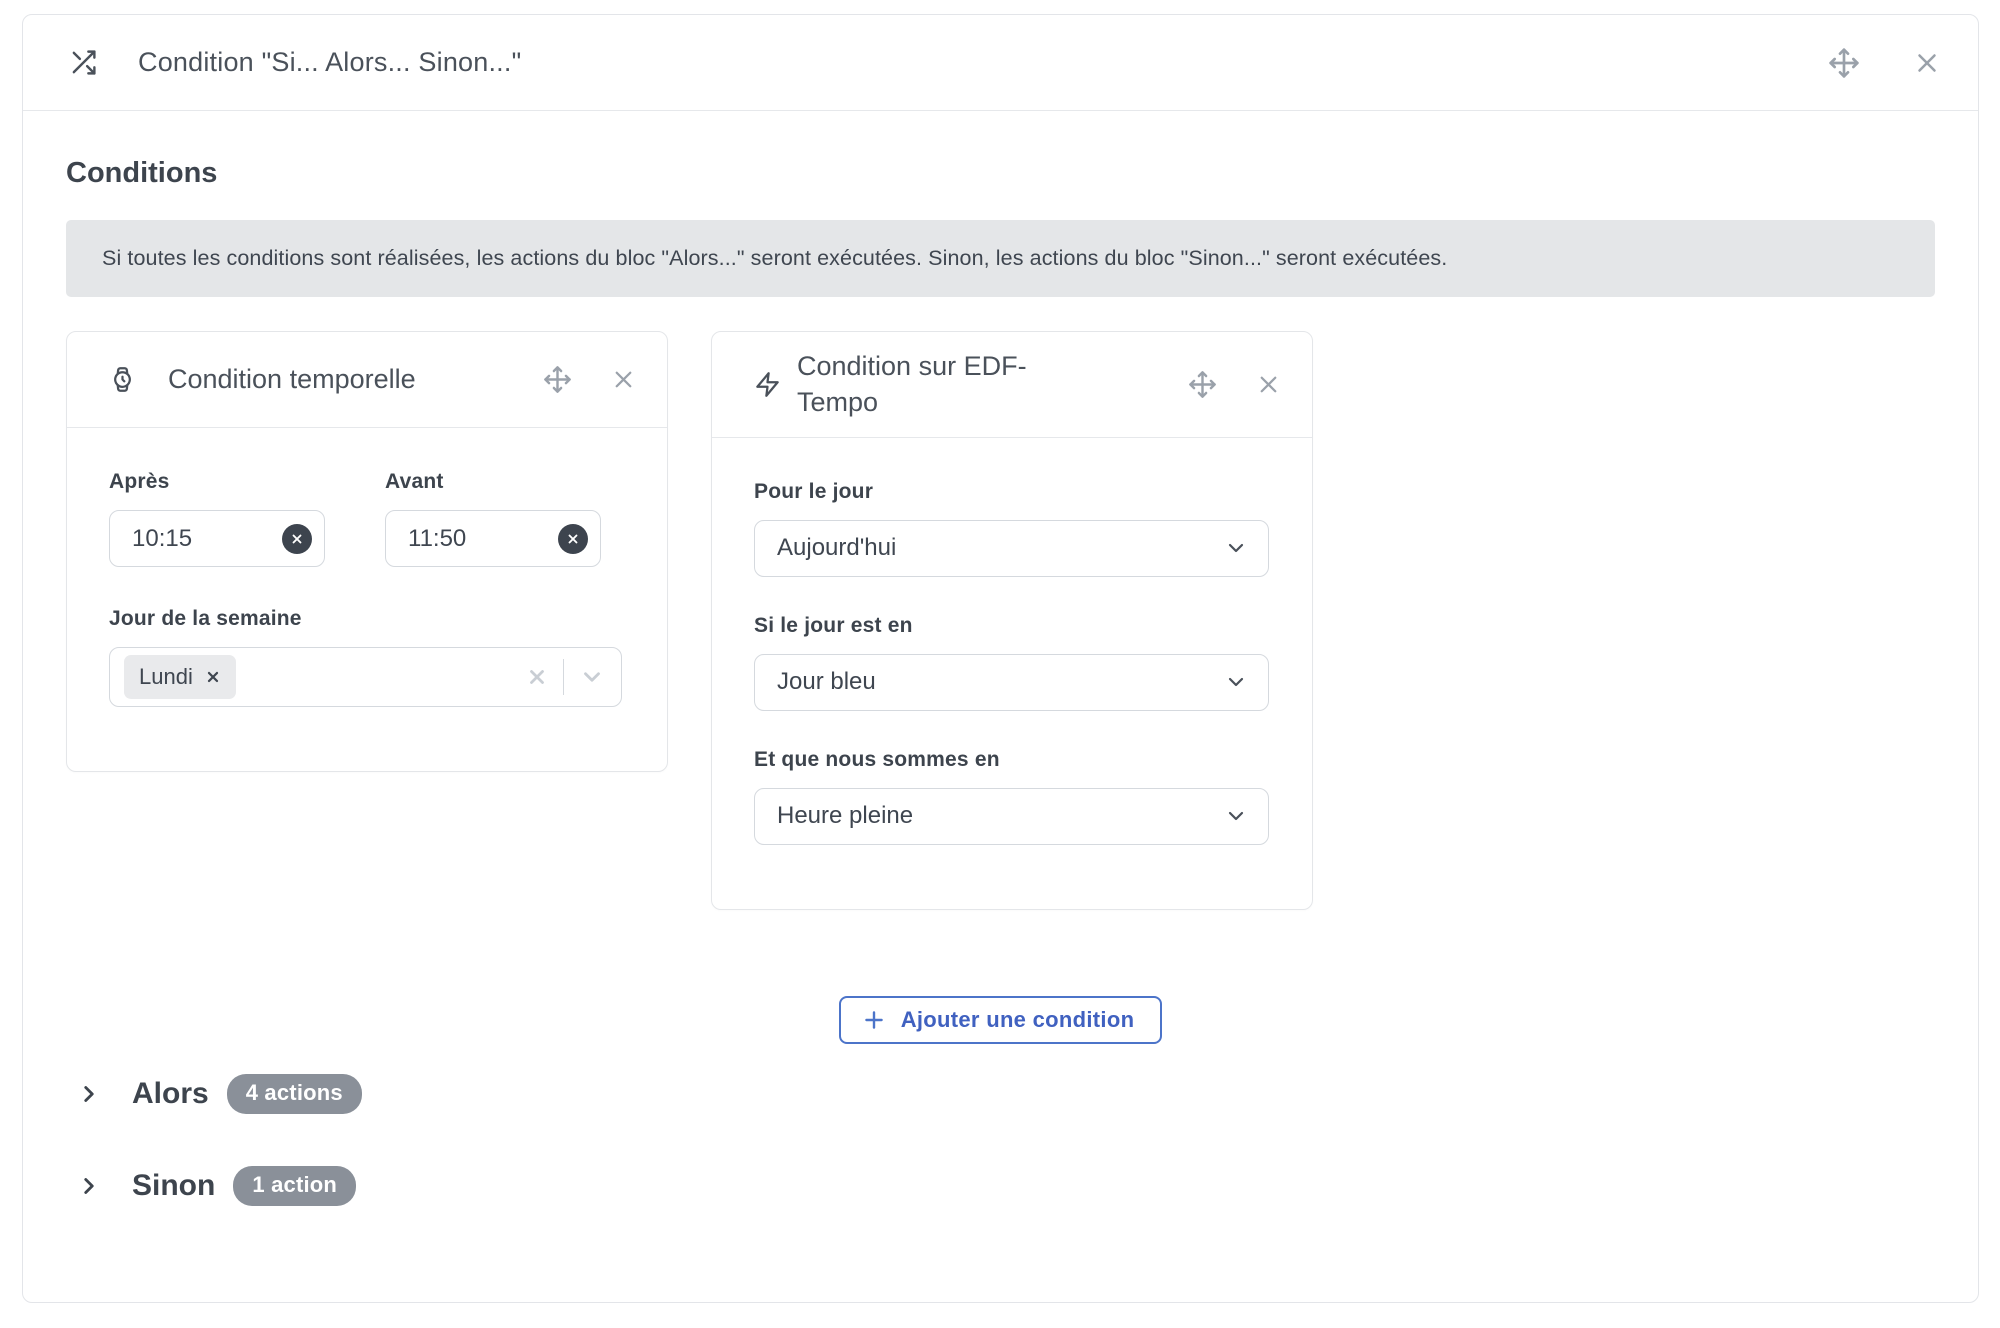 The height and width of the screenshot is (1328, 2000). I want to click on weekday-tag-label: Lundi, so click(166, 676).